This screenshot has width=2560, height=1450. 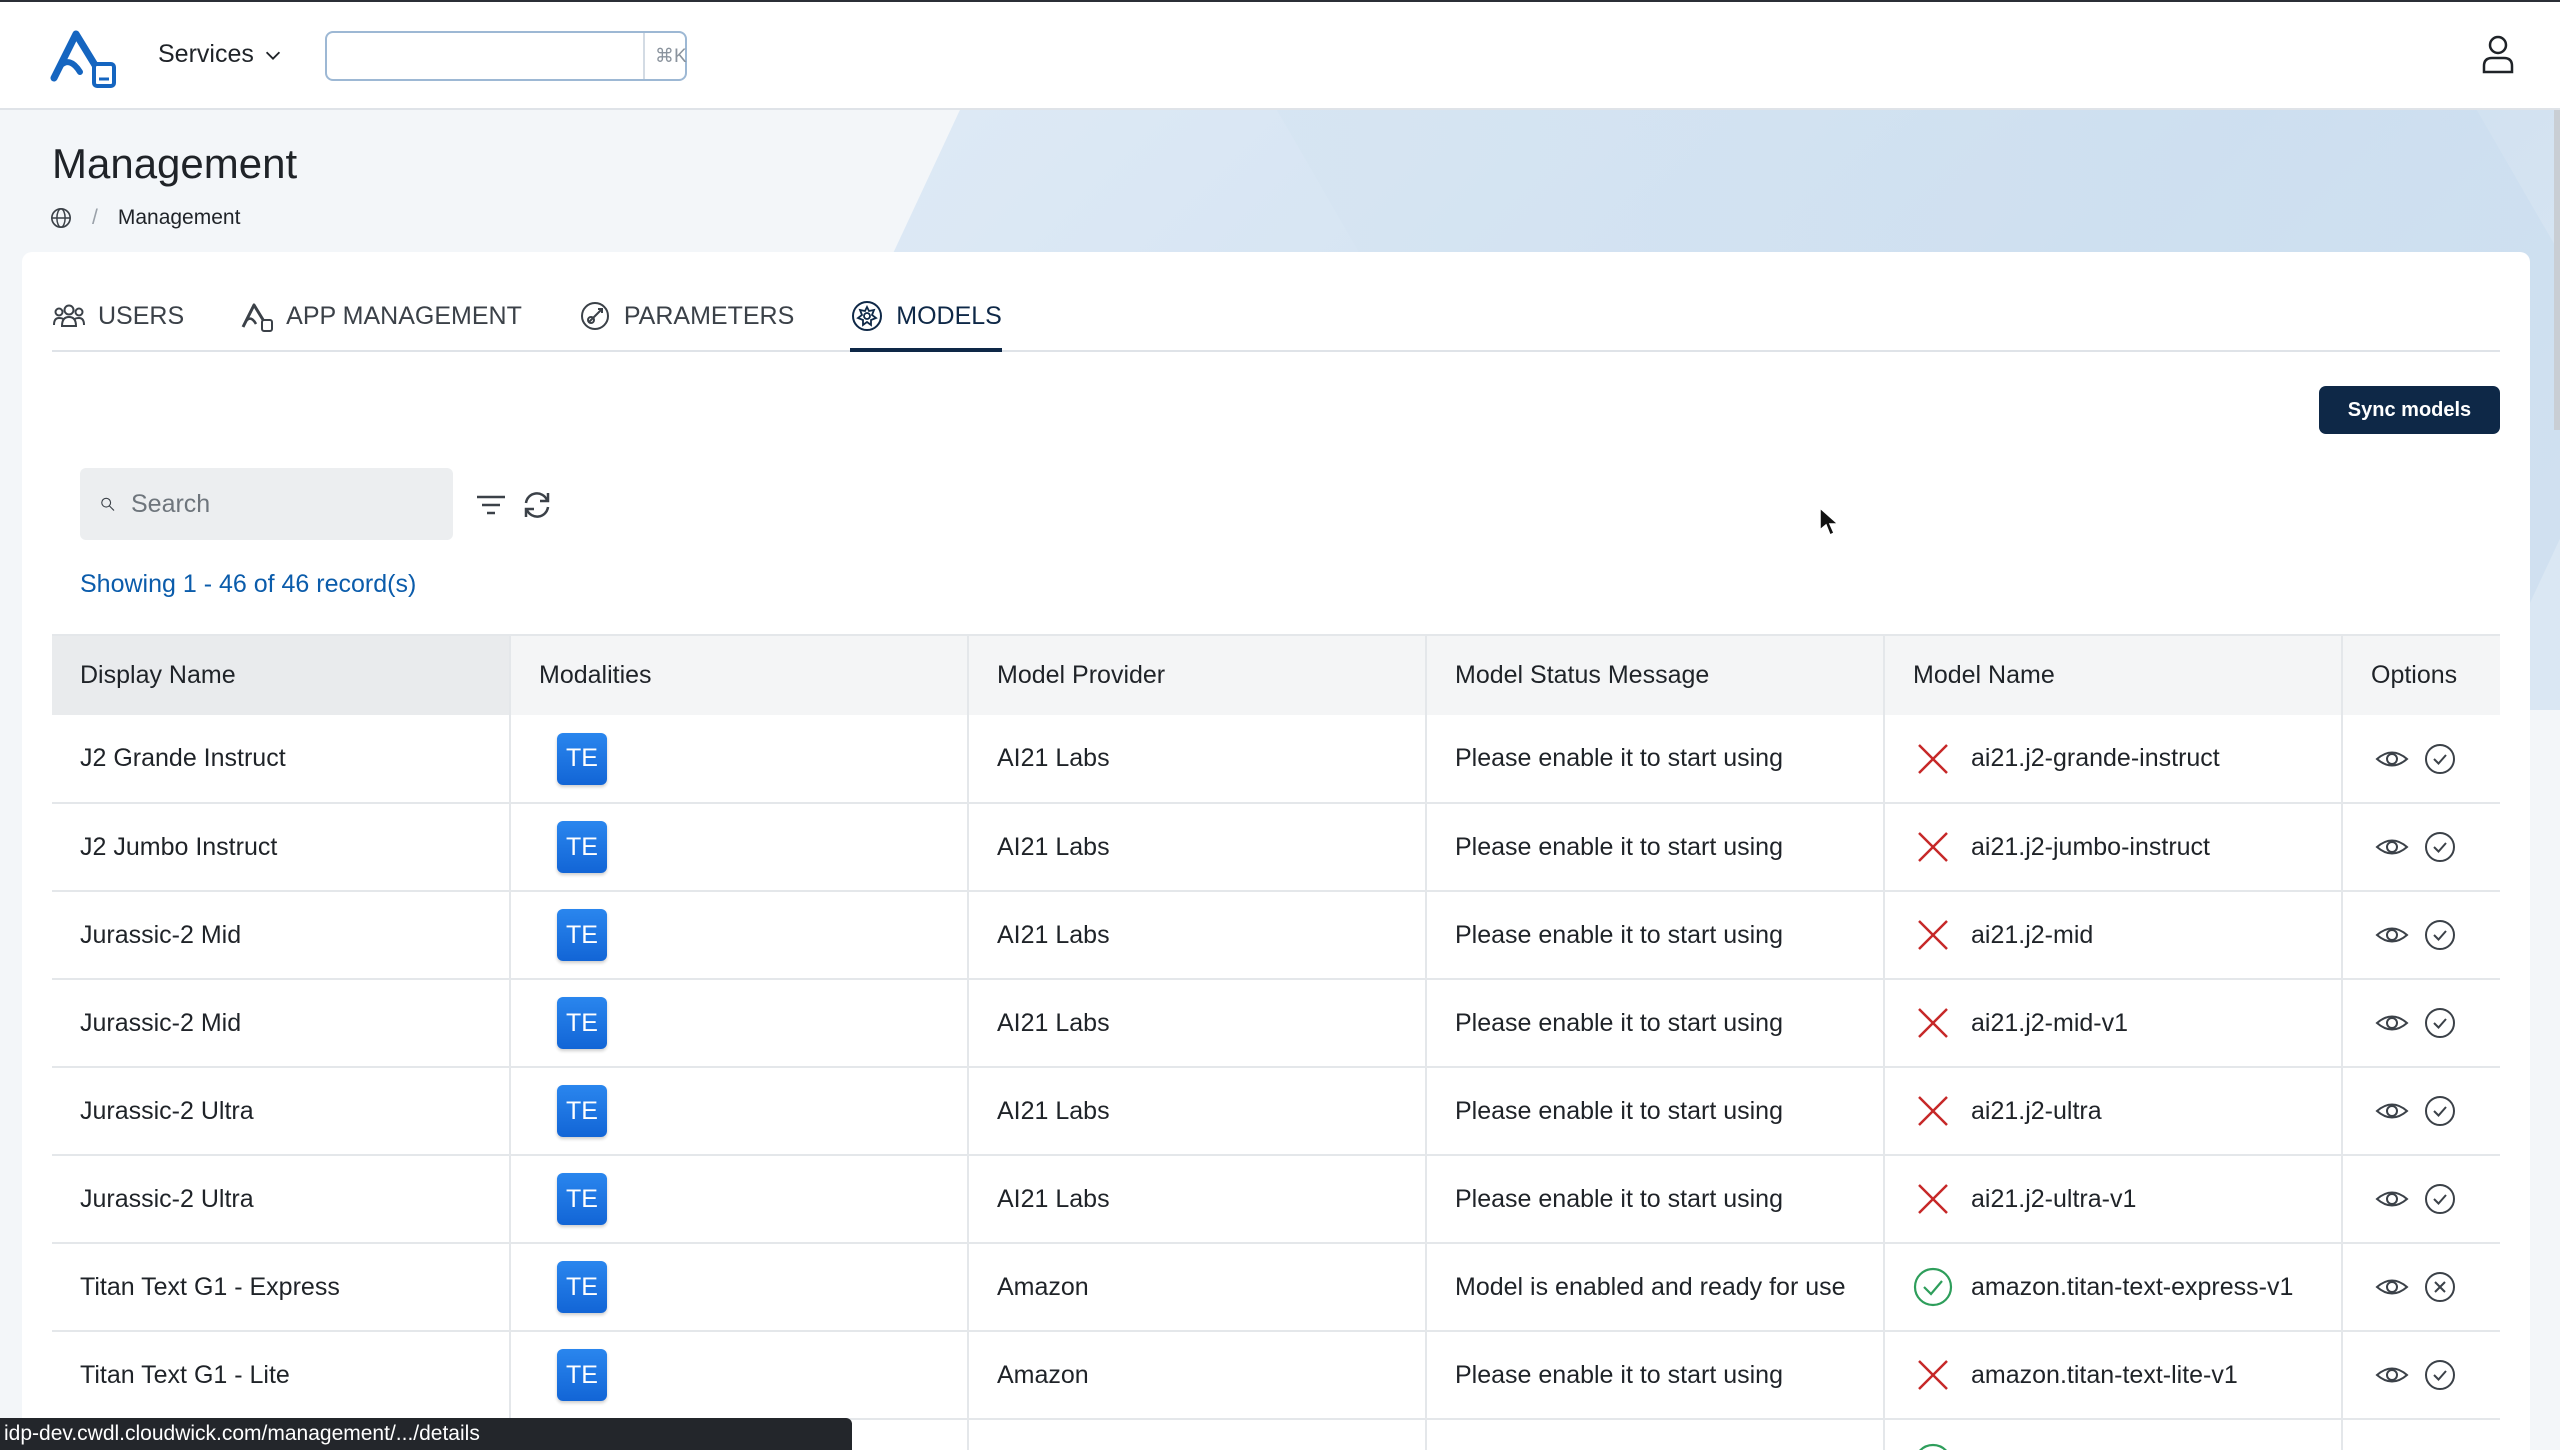 I want to click on cell-provider, so click(x=1197, y=1434).